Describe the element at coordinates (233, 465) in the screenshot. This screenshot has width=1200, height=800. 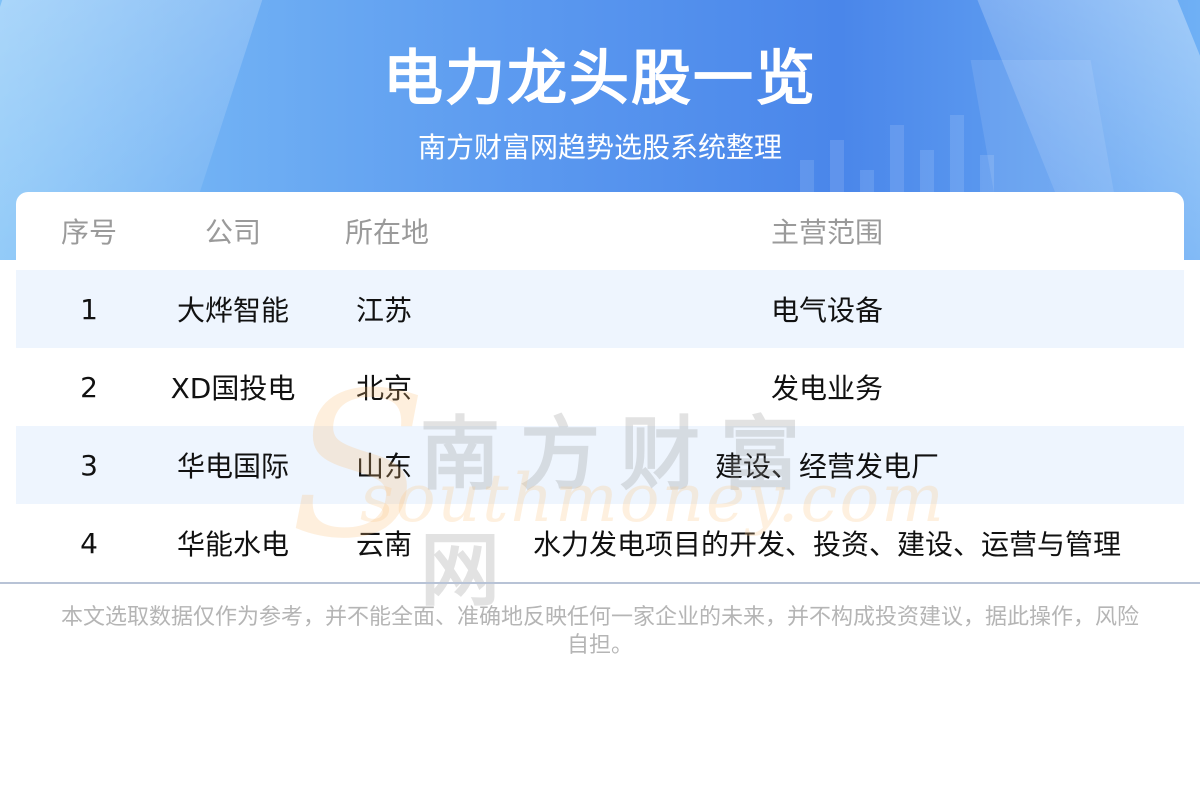
I see `row-company: 华电国际` at that location.